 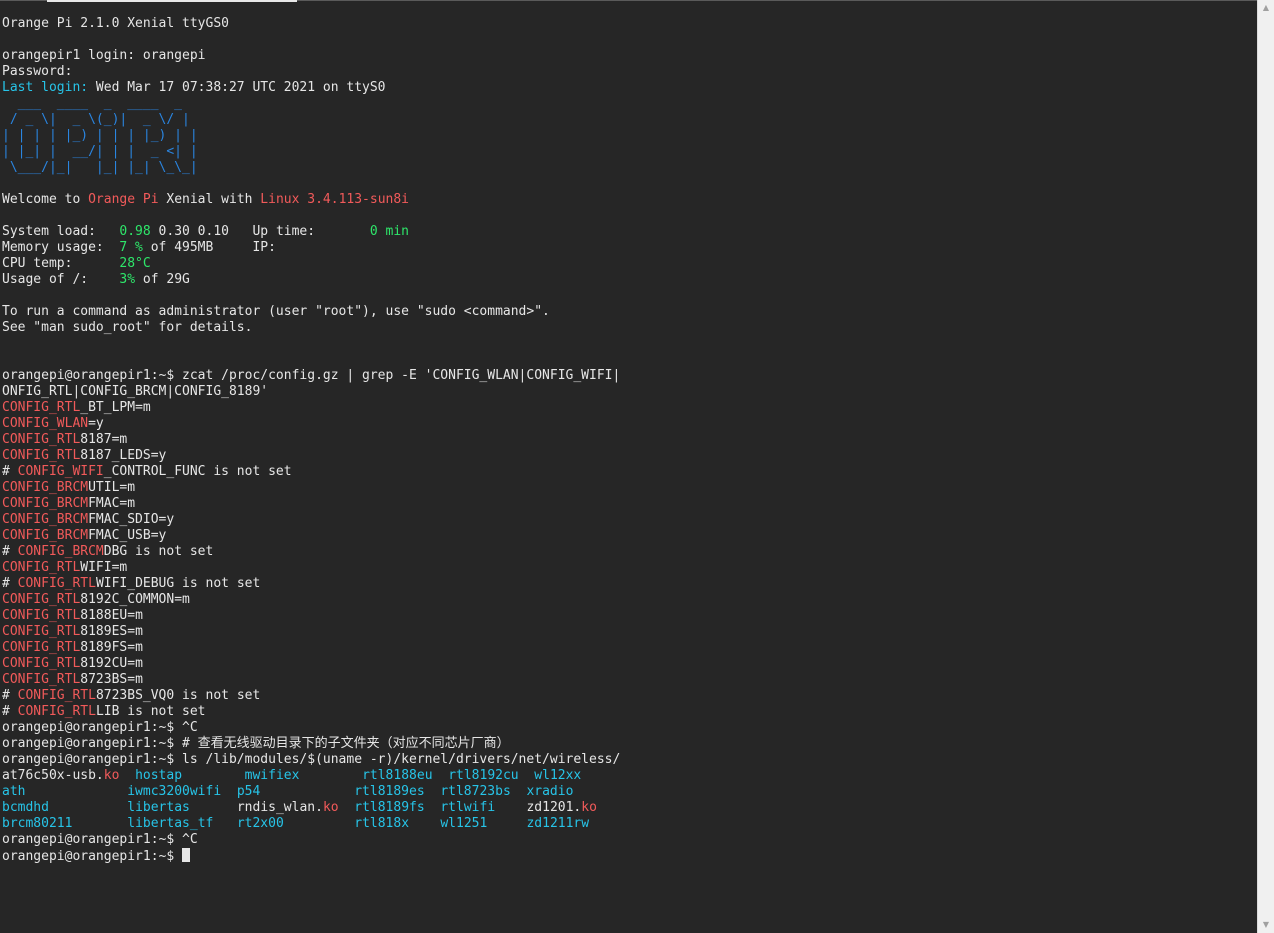 I want to click on terminal-text: bcmdhd, so click(x=25, y=807).